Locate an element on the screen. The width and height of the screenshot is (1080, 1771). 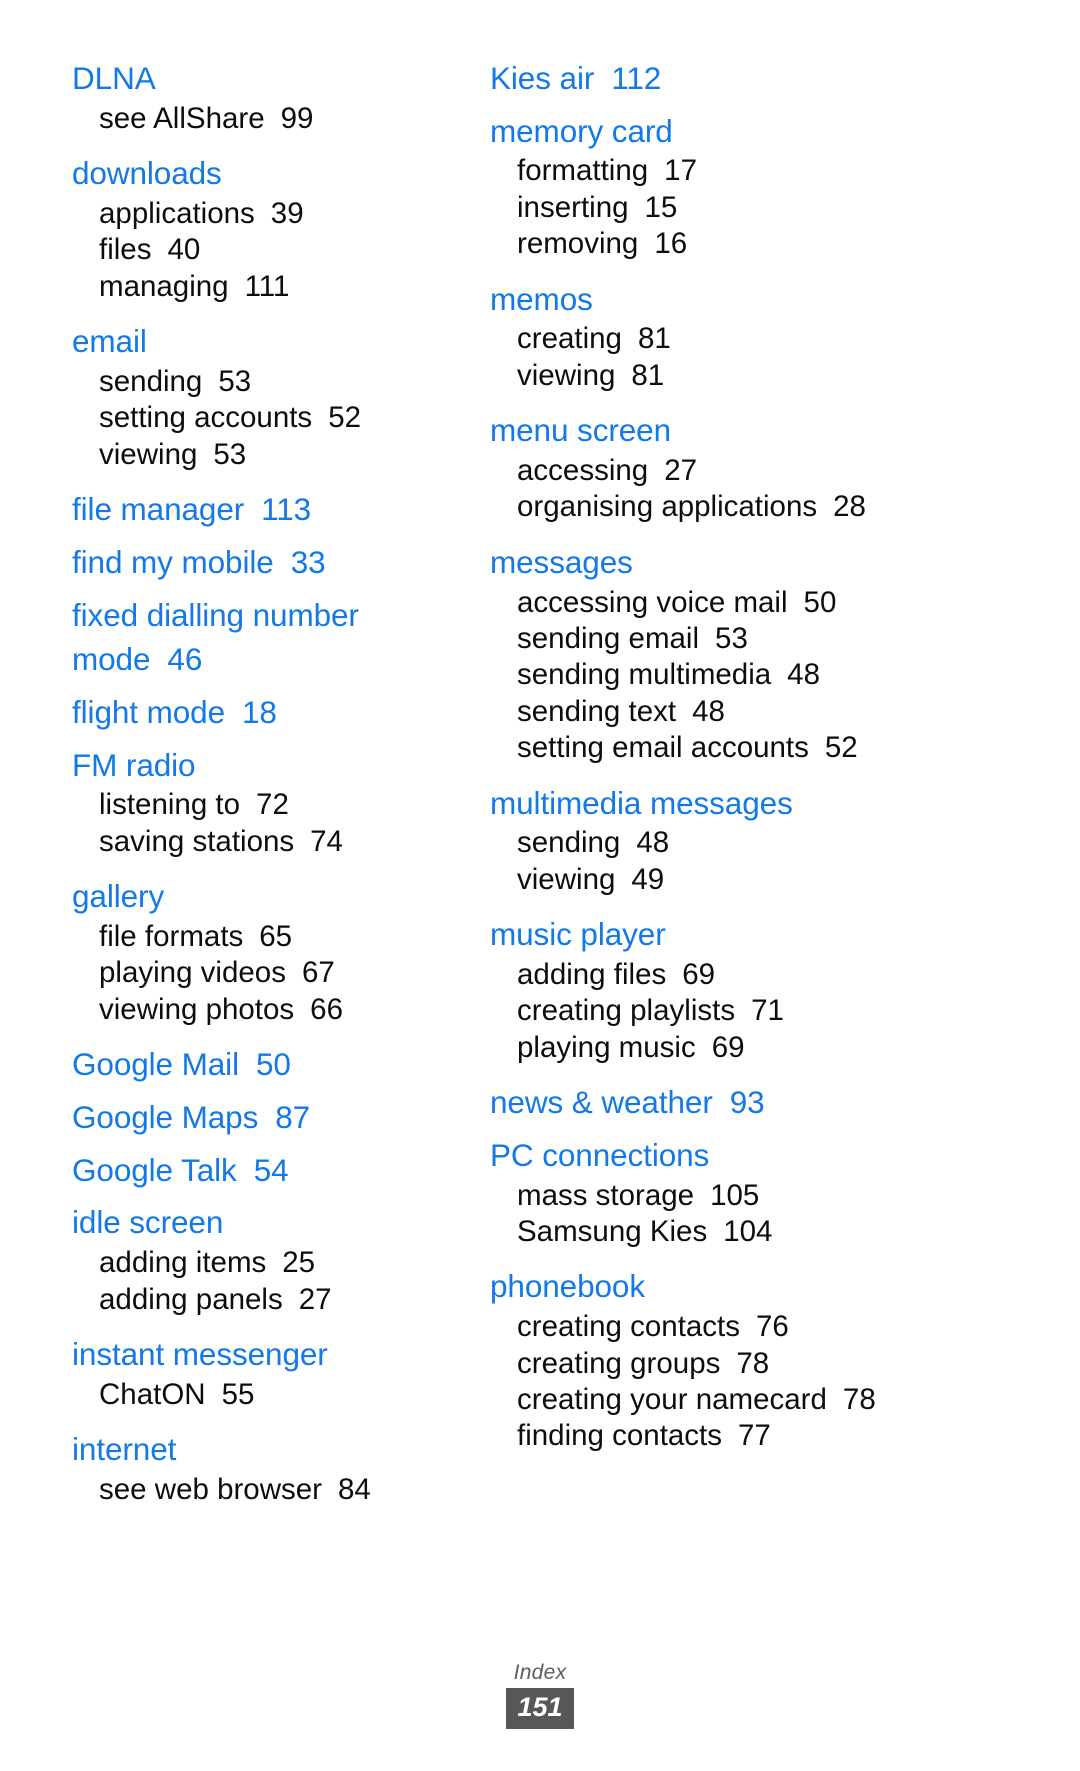
index-entry-heading: DLNA is located at coordinates (268, 78).